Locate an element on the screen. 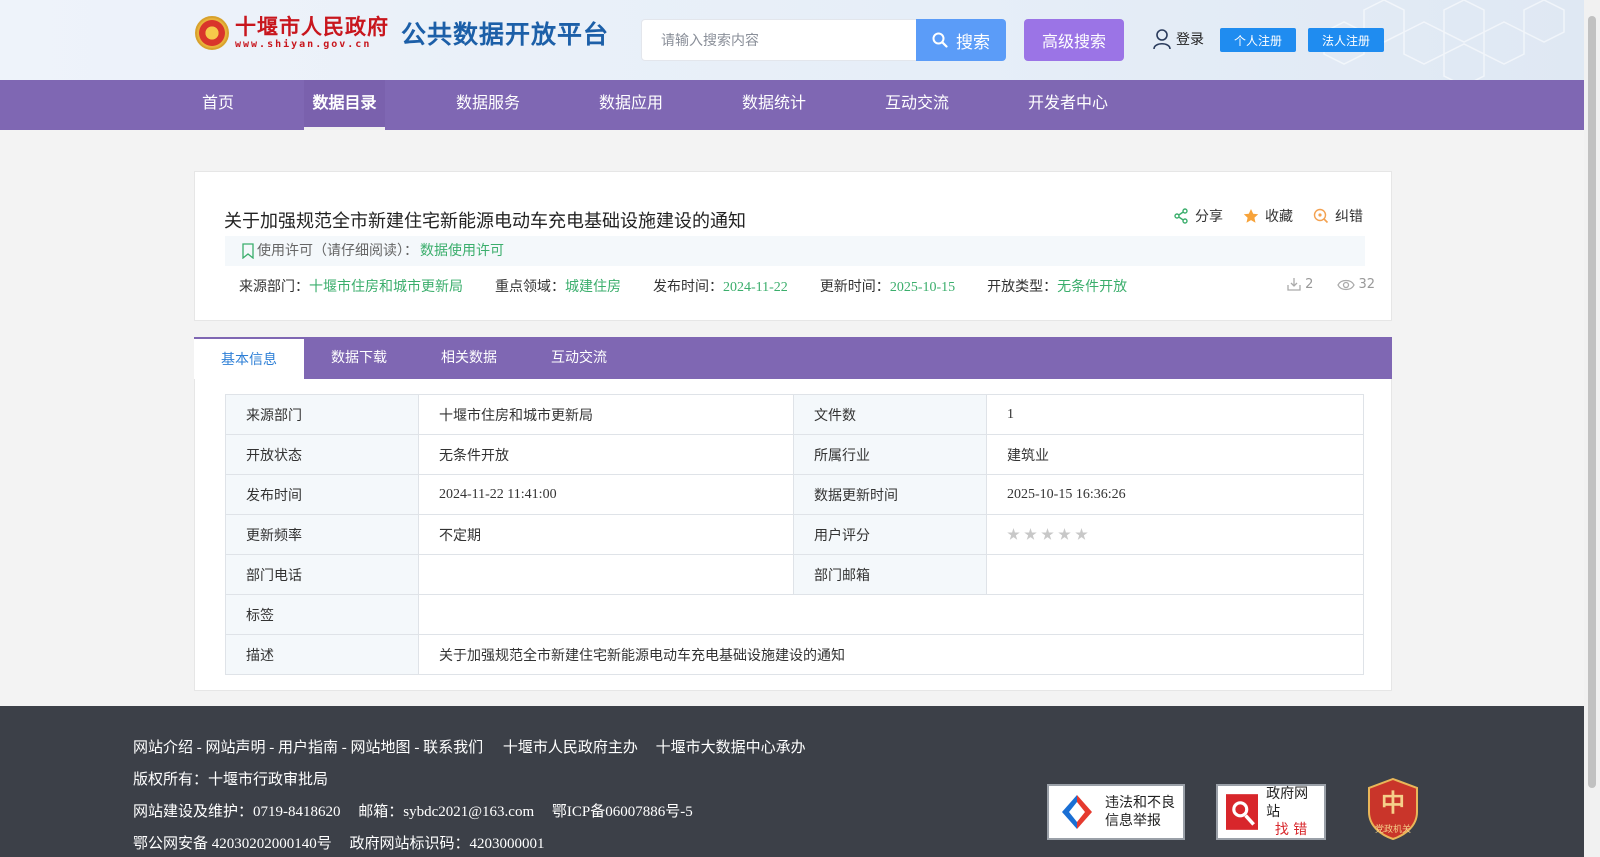  nav-item-data-statistics: 数据统计 is located at coordinates (774, 105).